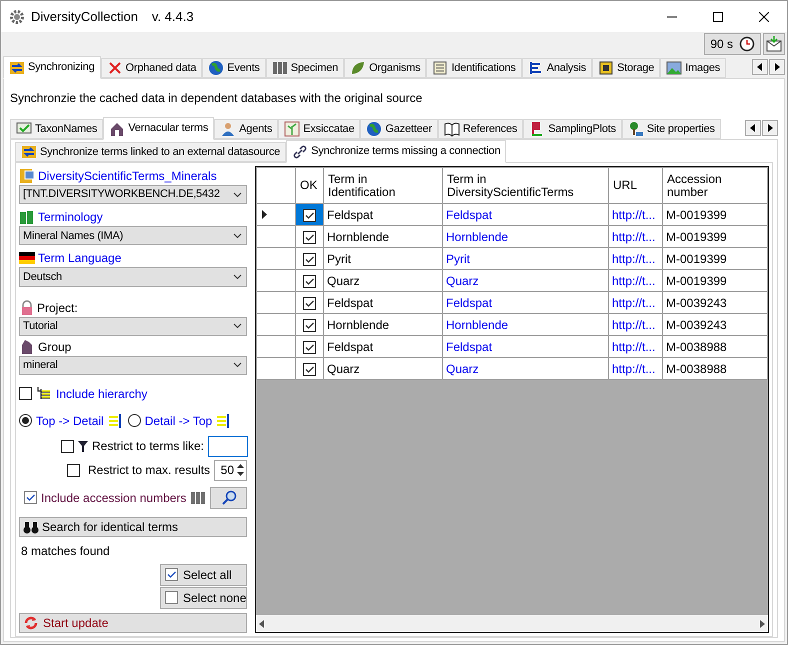  I want to click on envelope-icon, so click(774, 44).